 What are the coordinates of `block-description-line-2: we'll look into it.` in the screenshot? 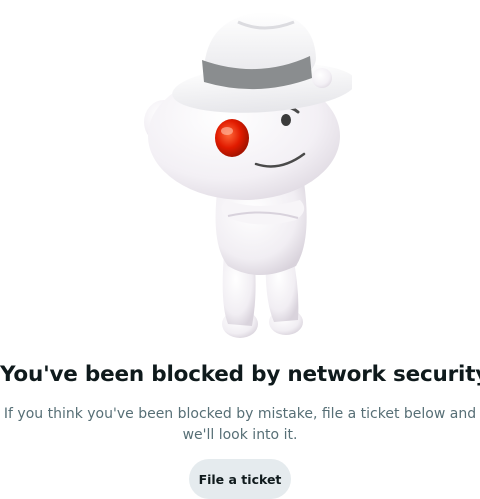 It's located at (240, 435).